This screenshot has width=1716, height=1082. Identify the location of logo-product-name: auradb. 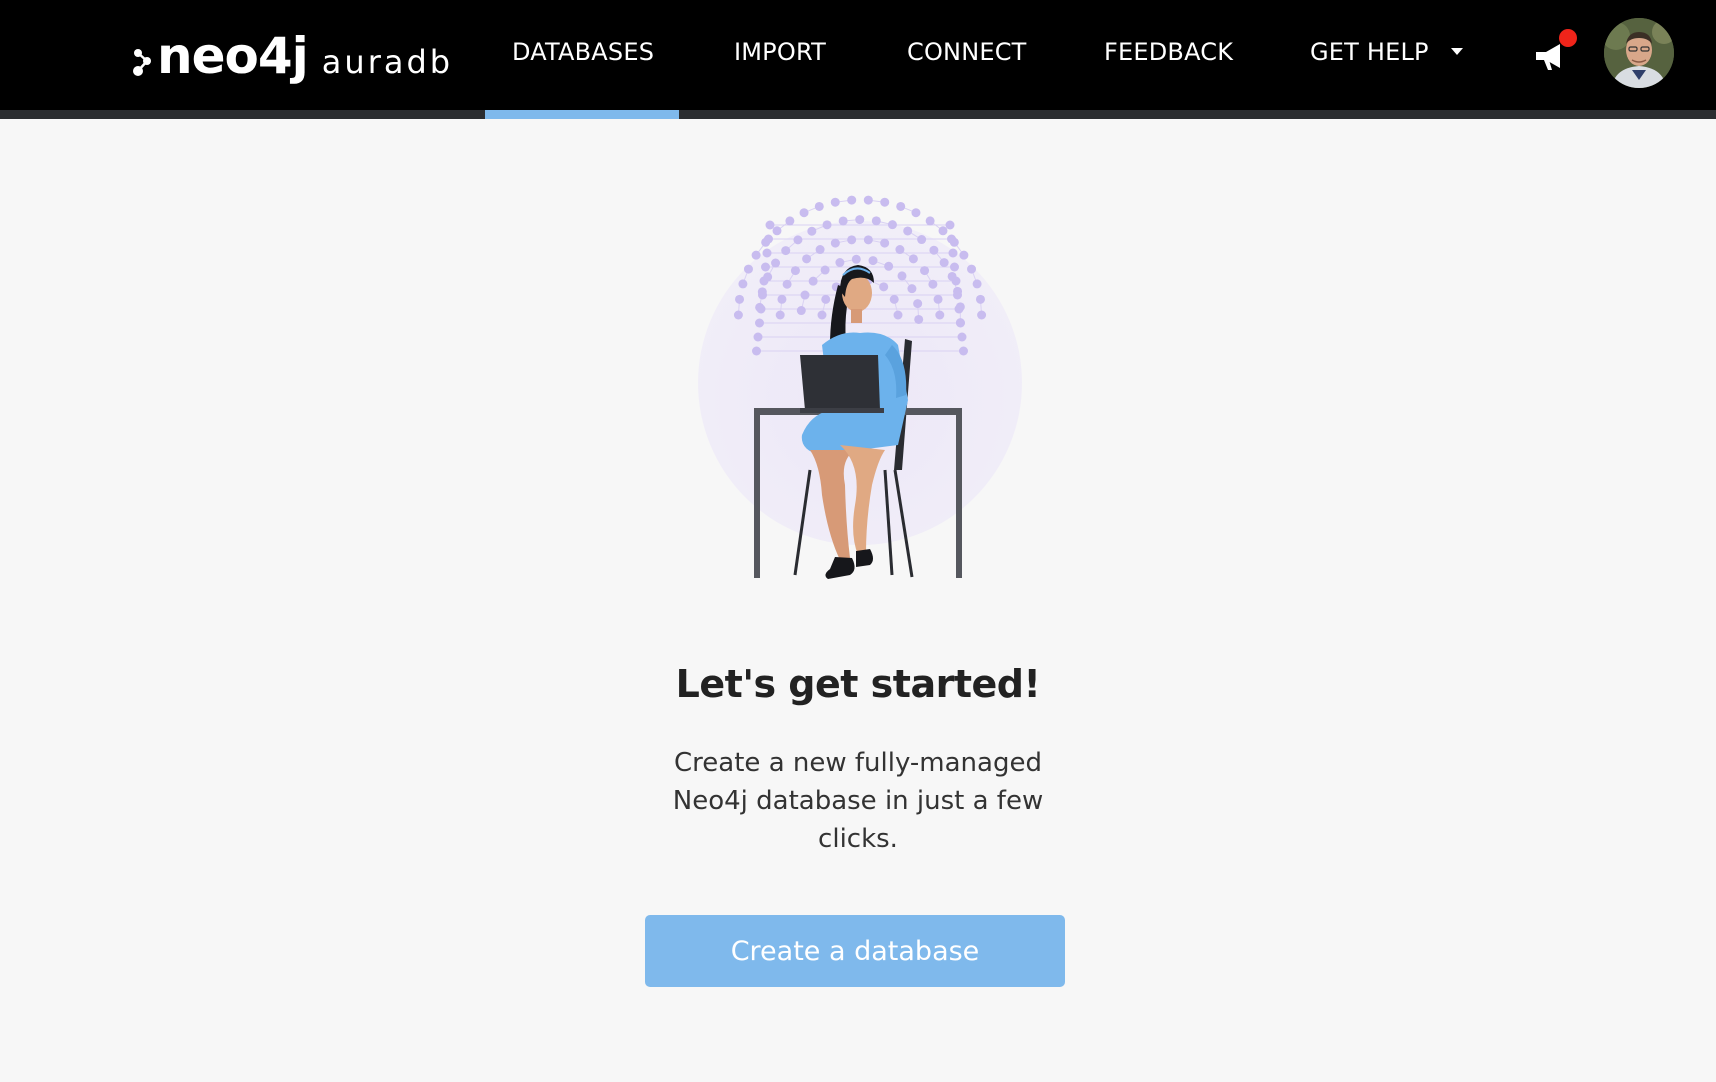
(387, 62).